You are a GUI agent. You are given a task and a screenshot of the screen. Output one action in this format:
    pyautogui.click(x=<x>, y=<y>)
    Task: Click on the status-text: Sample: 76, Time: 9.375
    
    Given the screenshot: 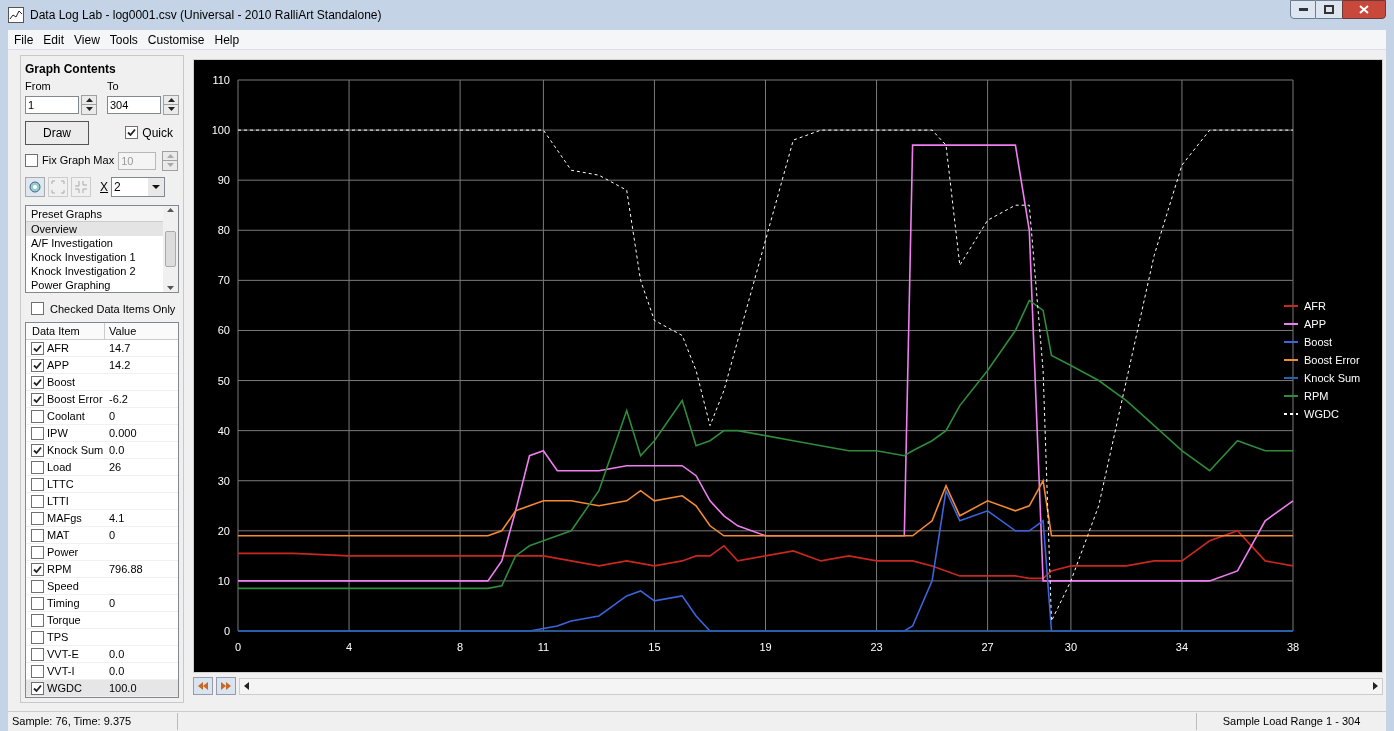 What is the action you would take?
    pyautogui.click(x=93, y=721)
    